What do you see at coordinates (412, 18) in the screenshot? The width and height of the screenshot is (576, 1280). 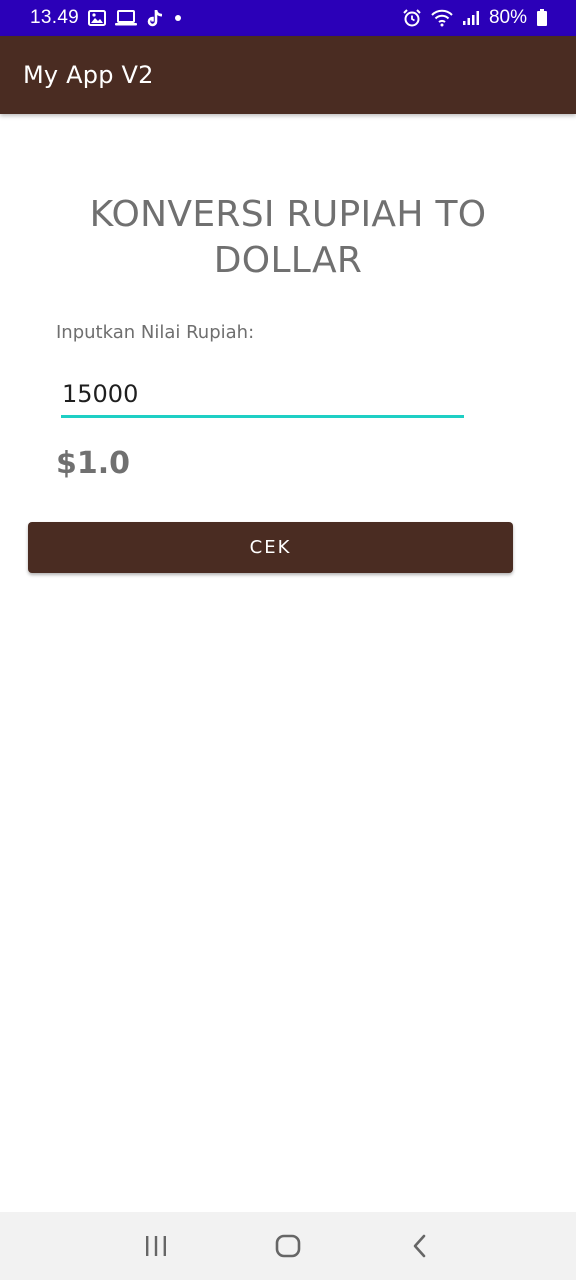 I see `alarm-icon` at bounding box center [412, 18].